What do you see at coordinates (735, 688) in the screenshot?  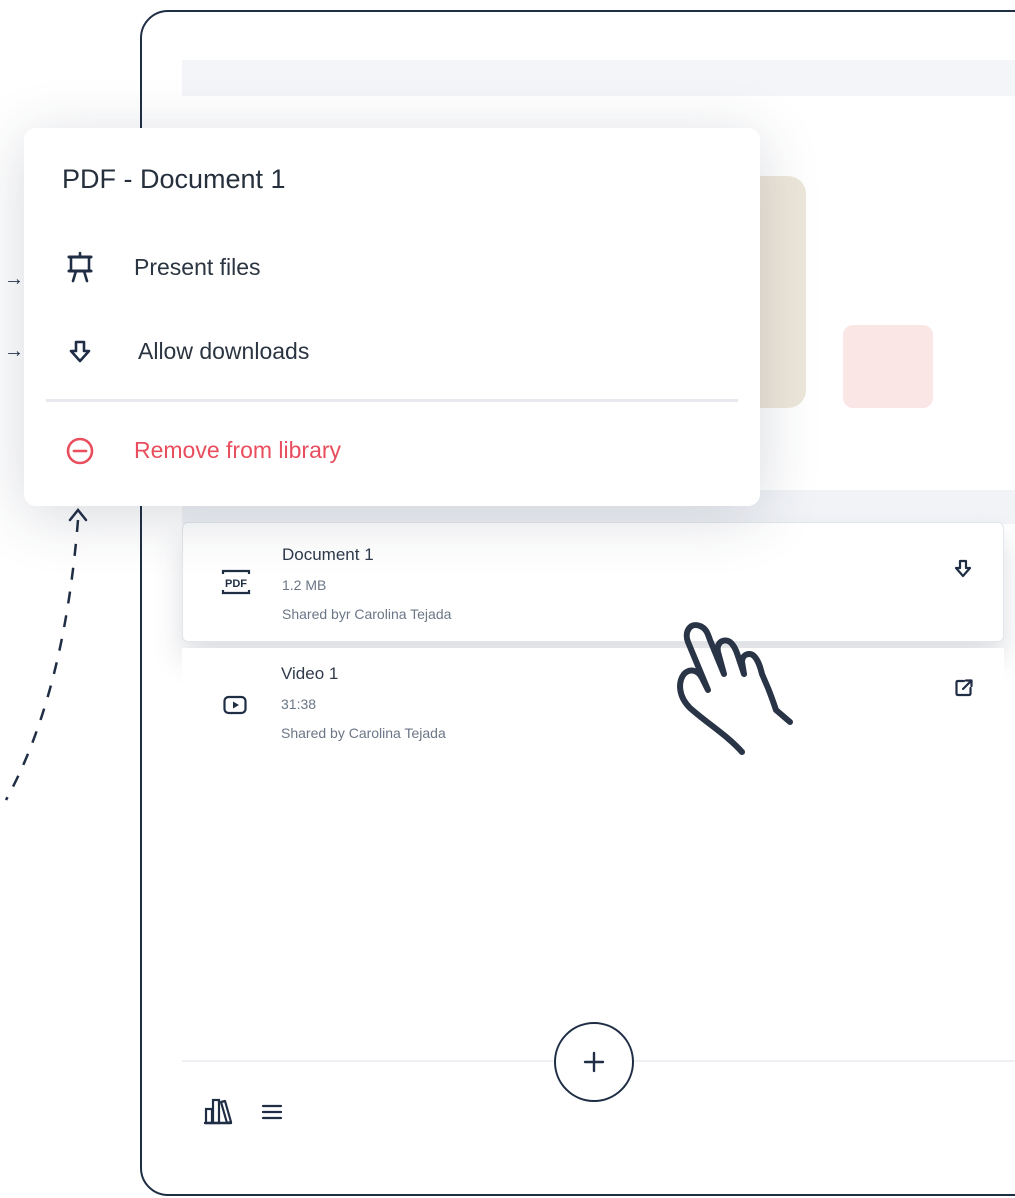 I see `hand-pointer-icon` at bounding box center [735, 688].